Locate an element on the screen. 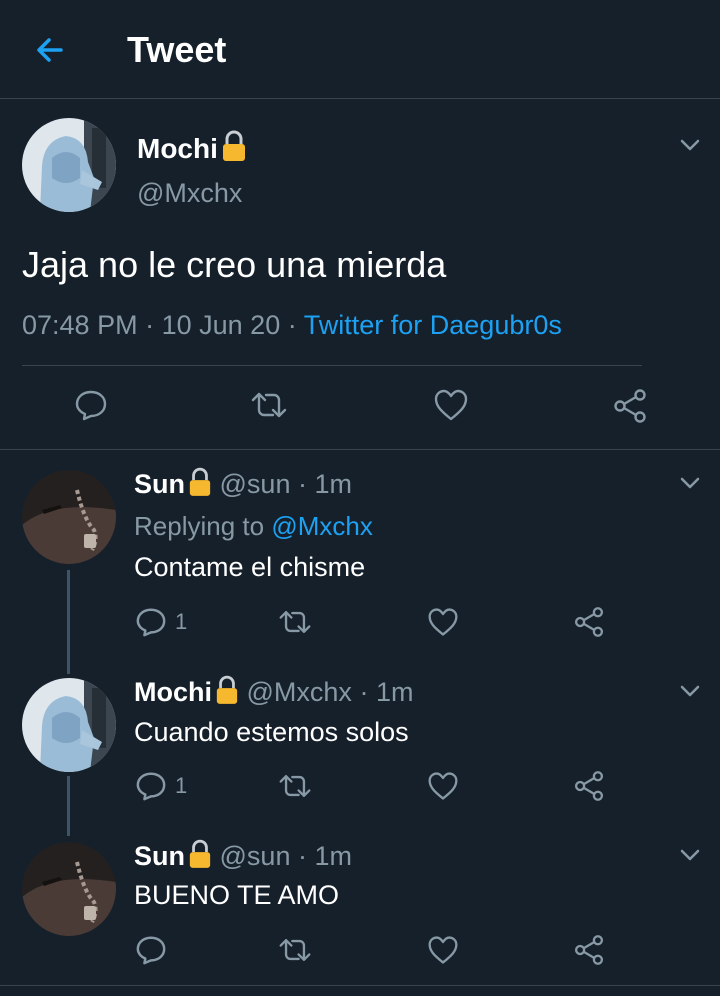 The height and width of the screenshot is (996, 720). arrow-left-icon is located at coordinates (50, 50).